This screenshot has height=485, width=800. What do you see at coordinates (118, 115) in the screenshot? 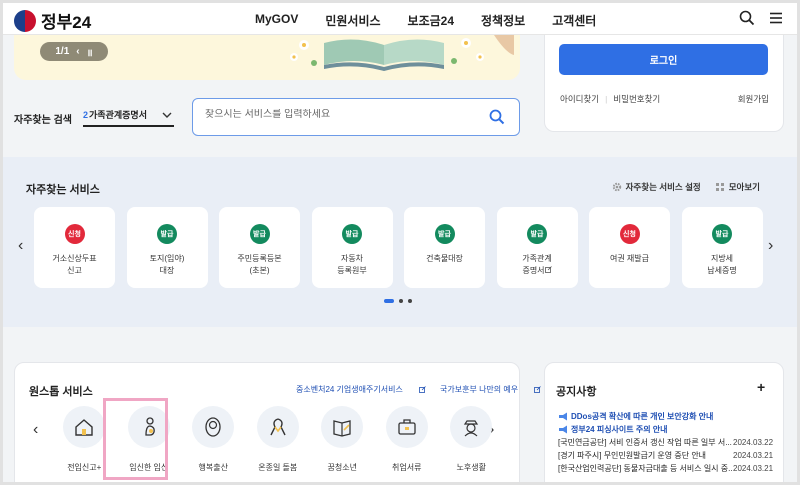
I see `select-value: 가족관계증명서` at bounding box center [118, 115].